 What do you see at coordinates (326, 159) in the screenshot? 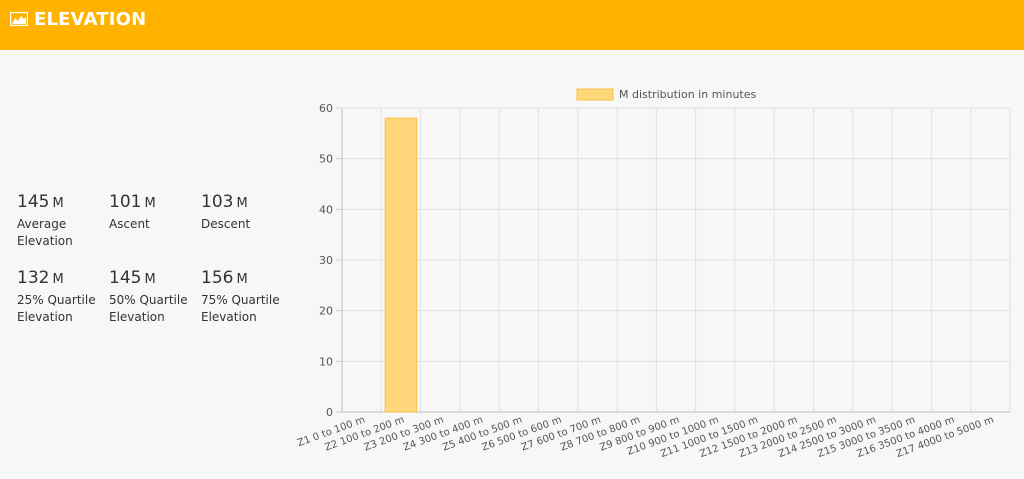
I see `y-tick-label: 50` at bounding box center [326, 159].